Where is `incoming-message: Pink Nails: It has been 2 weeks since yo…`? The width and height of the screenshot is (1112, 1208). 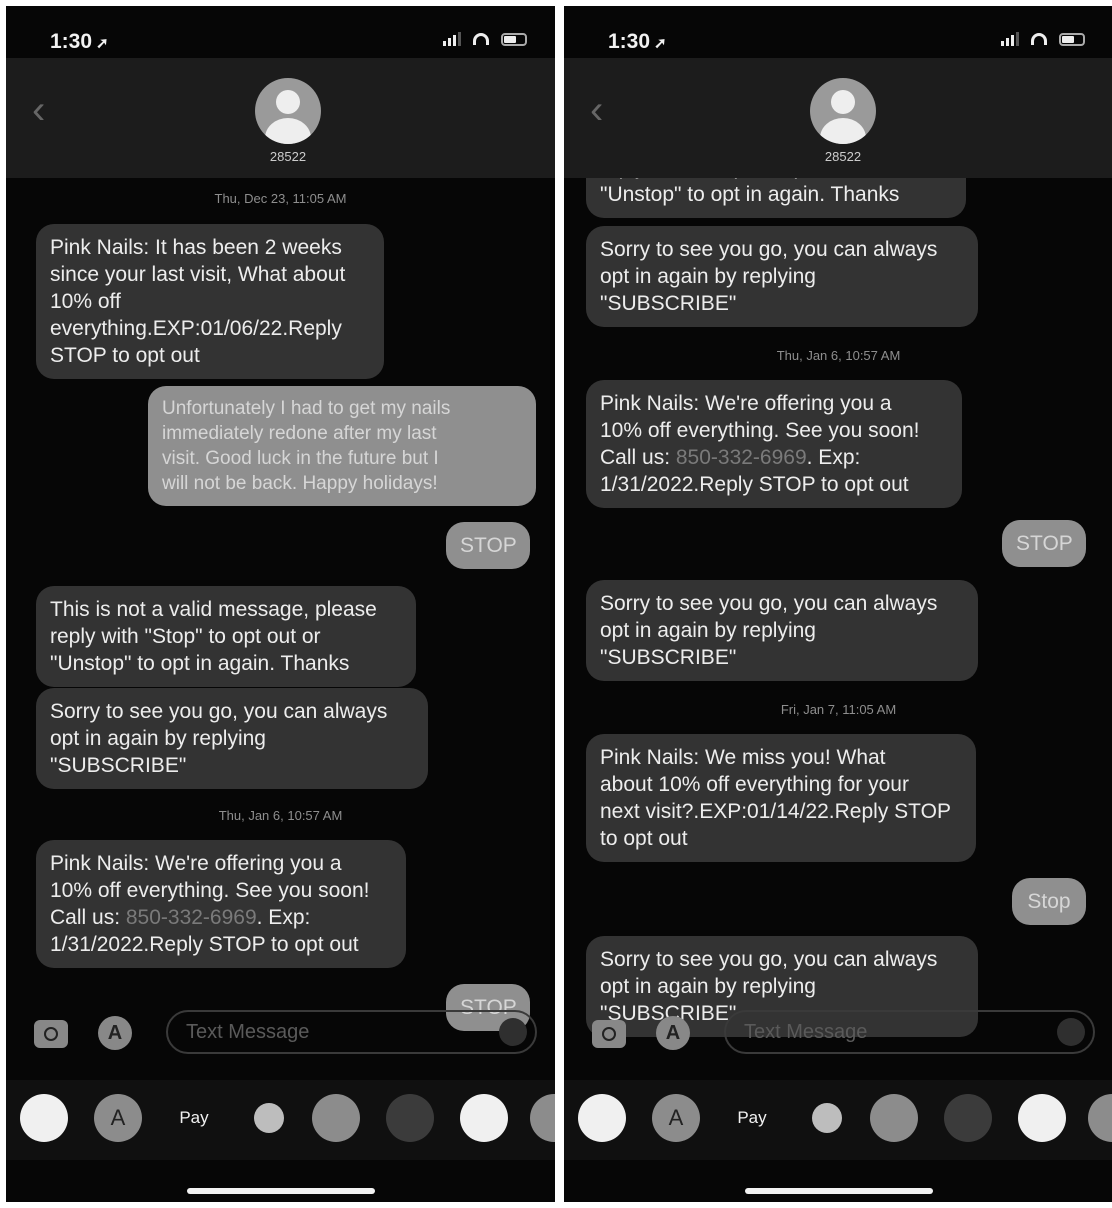
incoming-message: Pink Nails: It has been 2 weeks since yo… is located at coordinates (210, 301).